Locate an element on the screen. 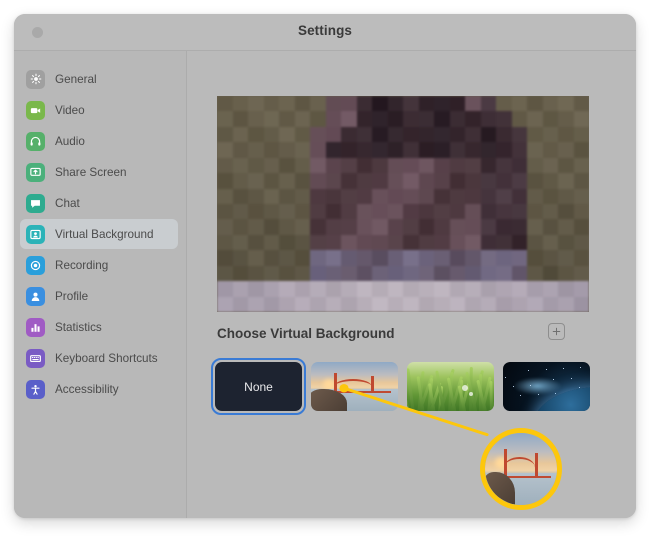 The image size is (650, 542). bar-chart-icon is located at coordinates (35, 327).